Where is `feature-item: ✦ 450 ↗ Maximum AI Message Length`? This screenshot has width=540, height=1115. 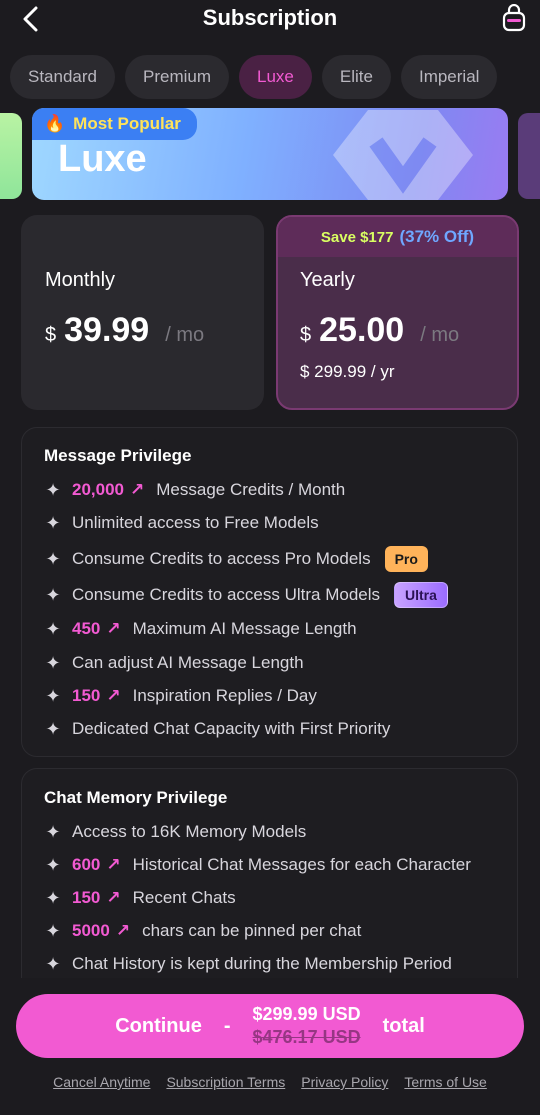 feature-item: ✦ 450 ↗ Maximum AI Message Length is located at coordinates (200, 629).